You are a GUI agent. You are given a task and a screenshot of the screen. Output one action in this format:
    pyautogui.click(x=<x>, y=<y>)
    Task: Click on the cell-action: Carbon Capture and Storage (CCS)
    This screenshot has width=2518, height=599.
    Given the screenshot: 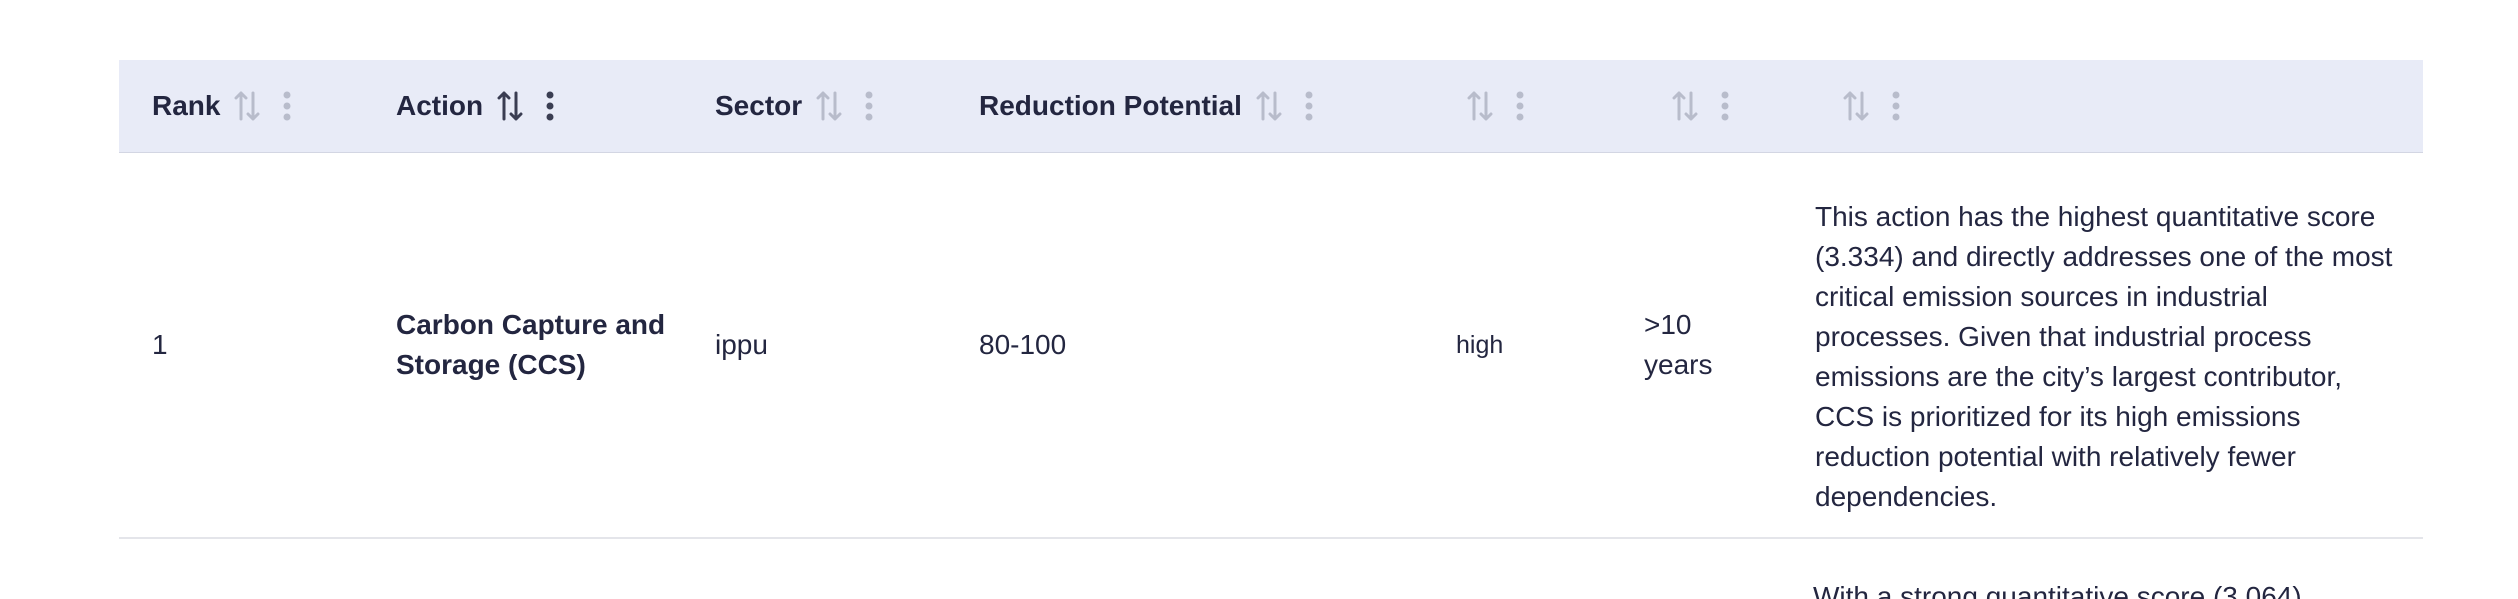 What is the action you would take?
    pyautogui.click(x=531, y=344)
    